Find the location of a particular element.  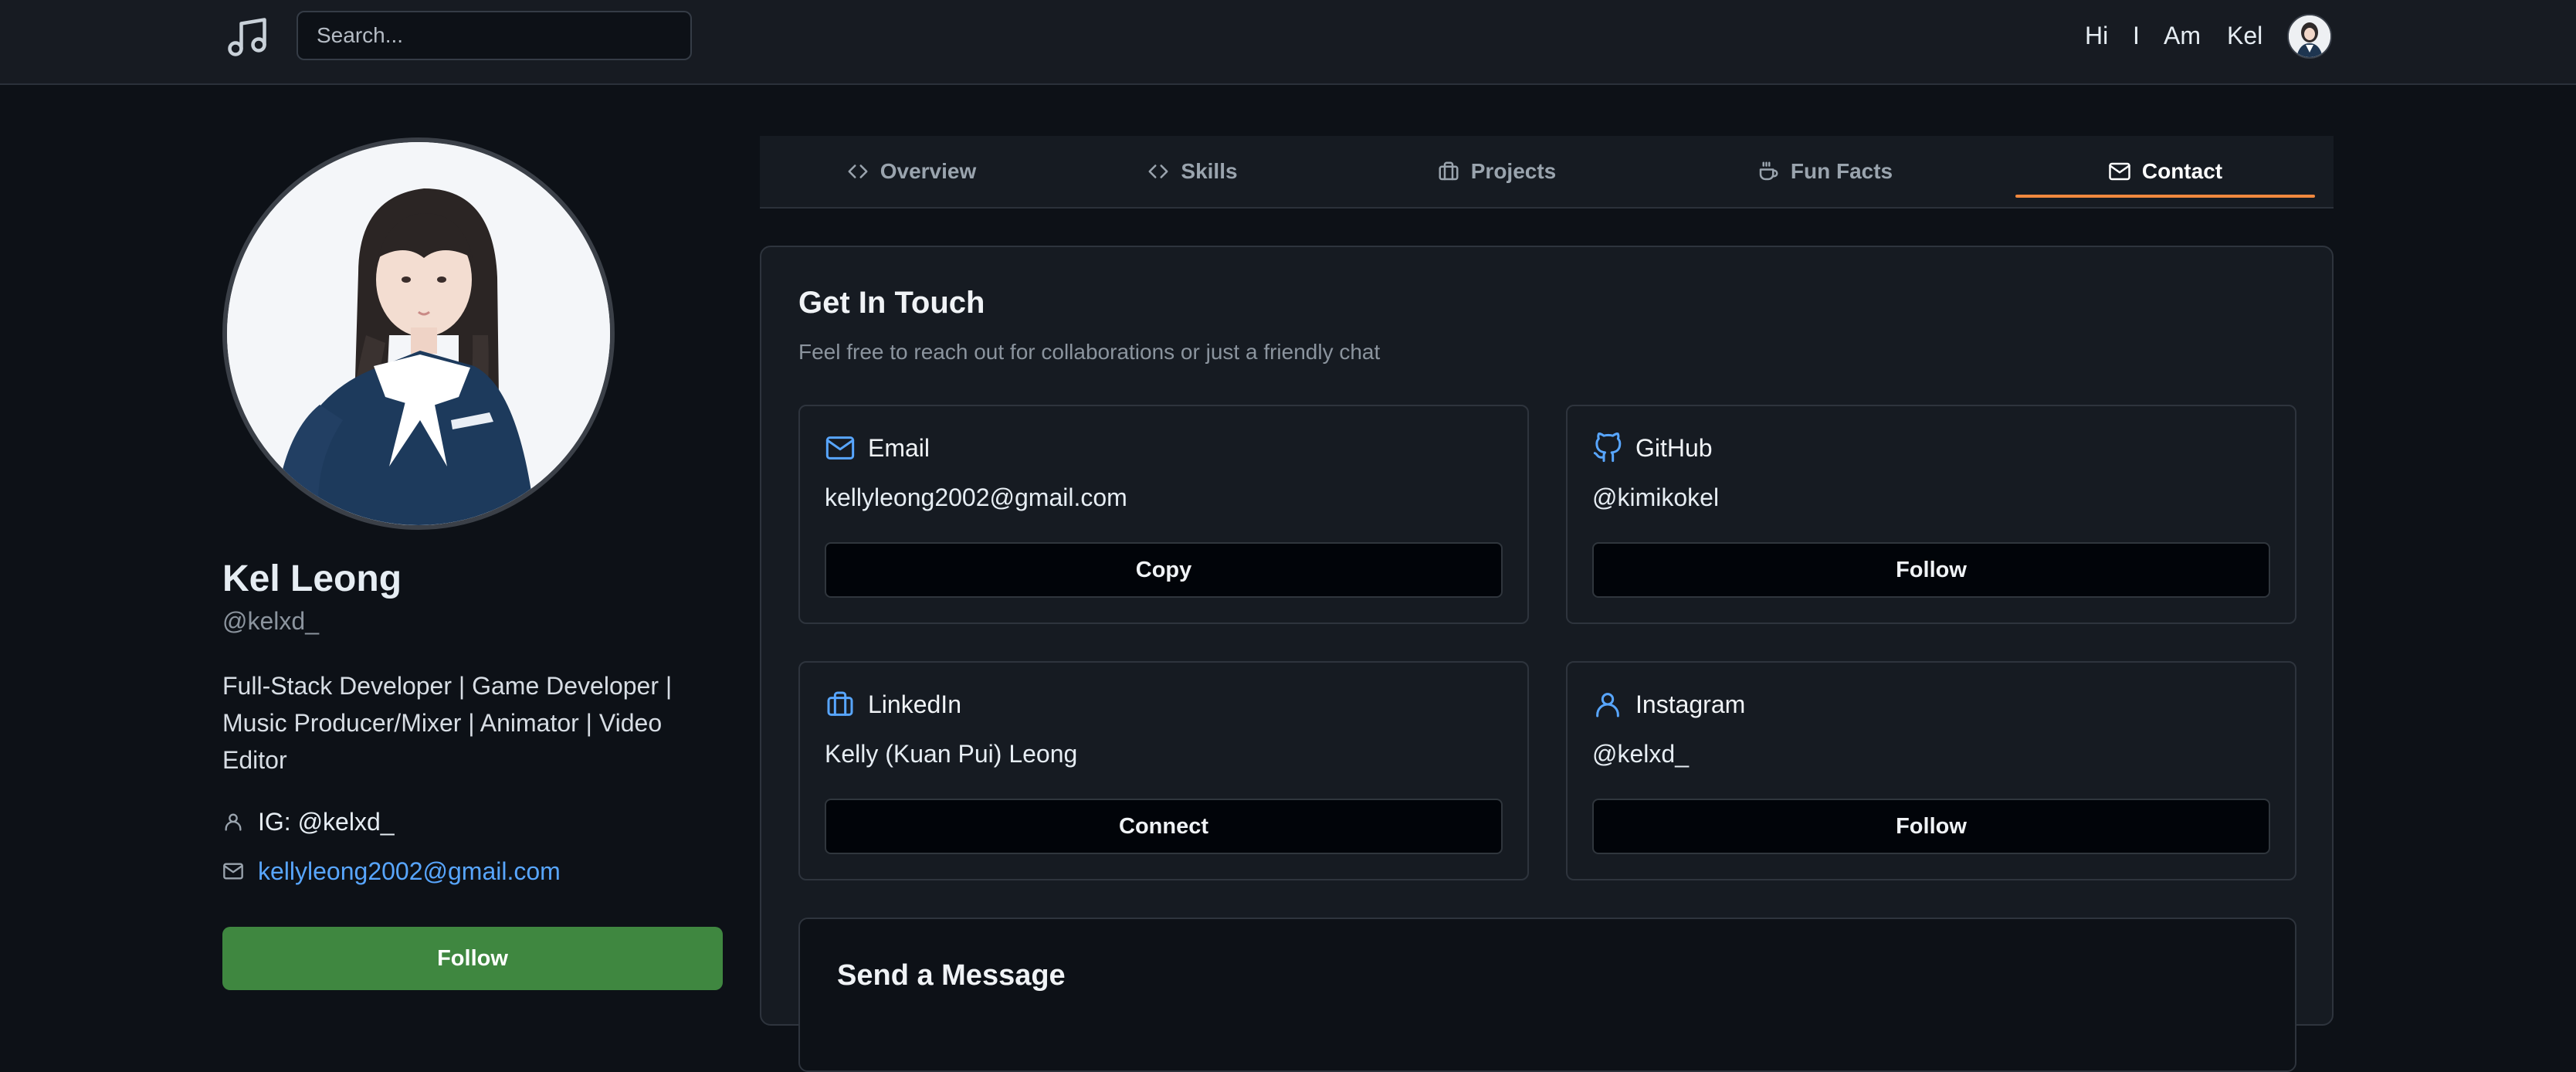

greeting-word: Am is located at coordinates (2182, 35).